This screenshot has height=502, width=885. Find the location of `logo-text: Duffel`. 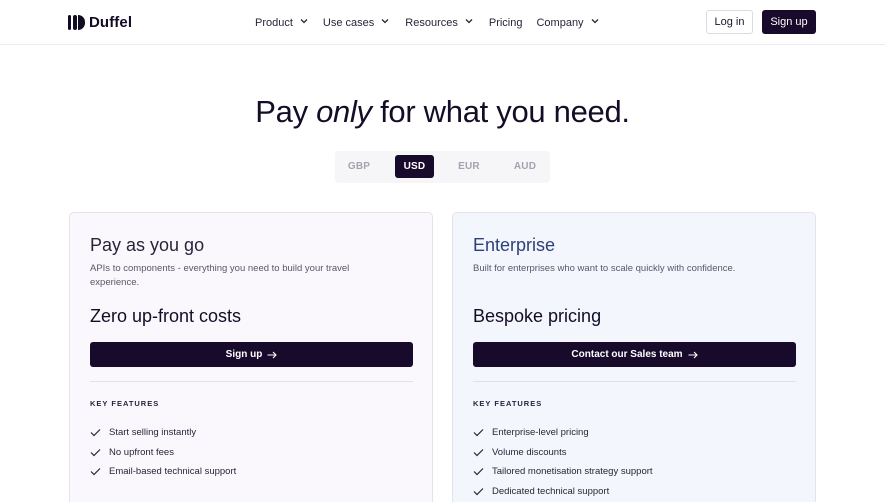

logo-text: Duffel is located at coordinates (111, 22).